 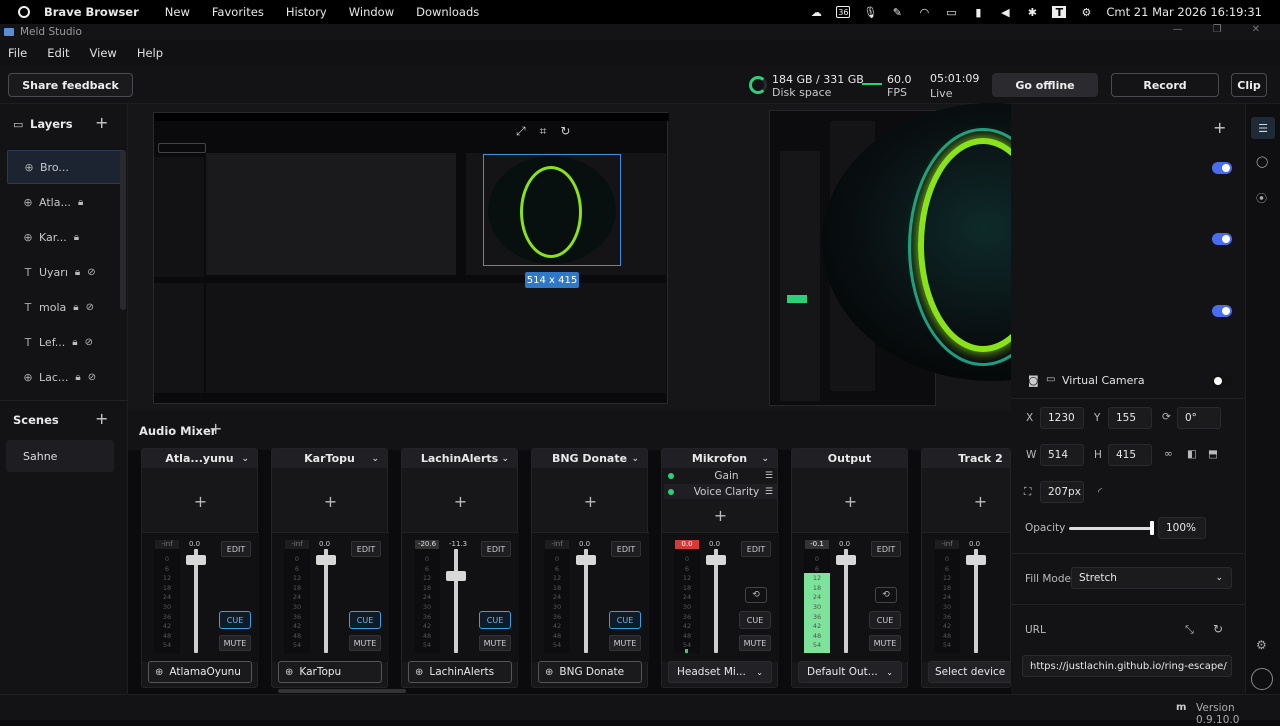 I want to click on opacity-input: 100%, so click(x=1182, y=528).